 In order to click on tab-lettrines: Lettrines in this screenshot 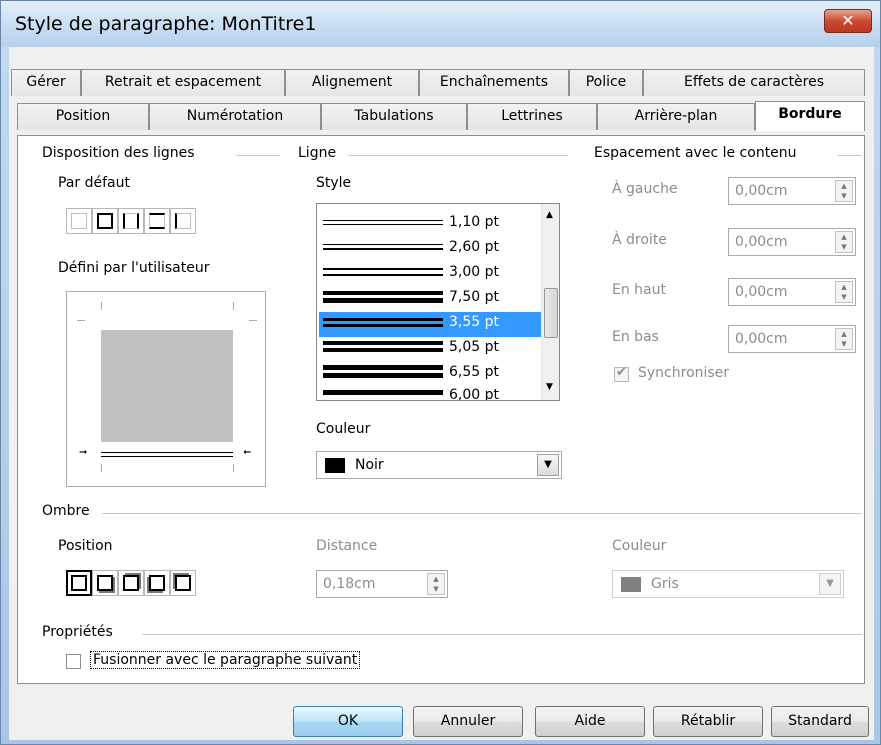, I will do `click(532, 116)`.